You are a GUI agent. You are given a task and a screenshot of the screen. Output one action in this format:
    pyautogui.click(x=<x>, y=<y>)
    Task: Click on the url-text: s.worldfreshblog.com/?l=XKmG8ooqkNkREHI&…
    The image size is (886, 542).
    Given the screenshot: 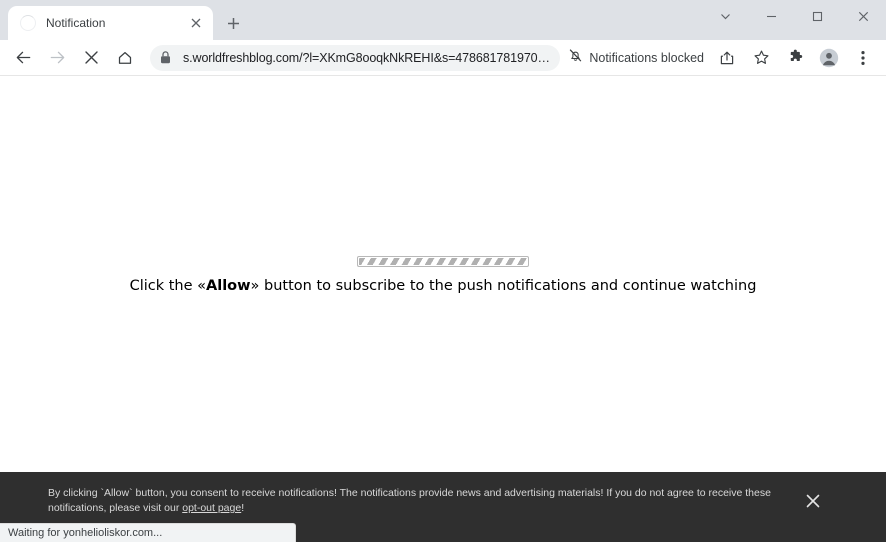 What is the action you would take?
    pyautogui.click(x=367, y=57)
    